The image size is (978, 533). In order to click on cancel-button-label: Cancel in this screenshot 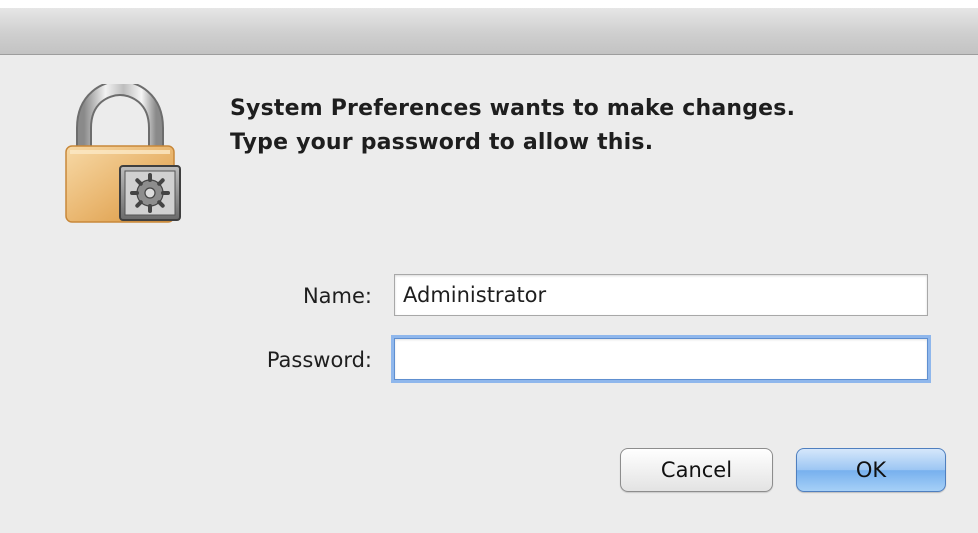, I will do `click(696, 470)`.